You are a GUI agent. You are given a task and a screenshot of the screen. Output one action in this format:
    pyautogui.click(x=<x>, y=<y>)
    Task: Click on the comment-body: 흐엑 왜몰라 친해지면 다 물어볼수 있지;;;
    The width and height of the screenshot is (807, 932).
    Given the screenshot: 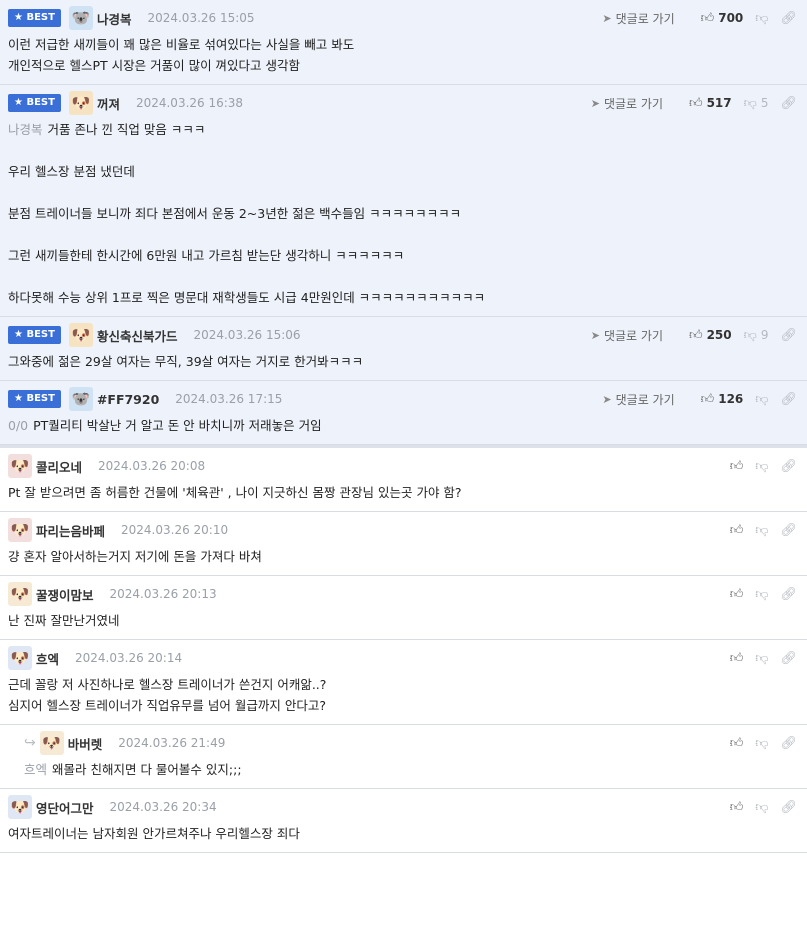 What is the action you would take?
    pyautogui.click(x=411, y=769)
    